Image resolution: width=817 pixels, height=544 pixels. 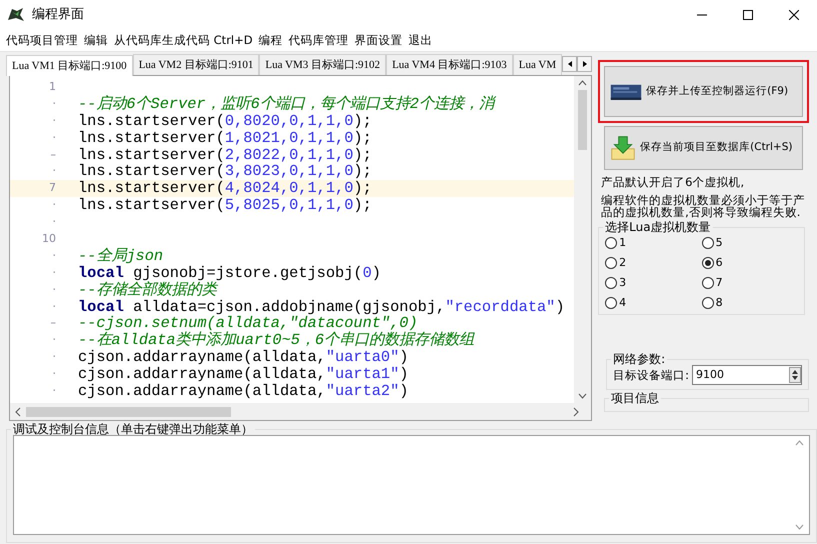 I want to click on menu-item: 退出, so click(x=421, y=40).